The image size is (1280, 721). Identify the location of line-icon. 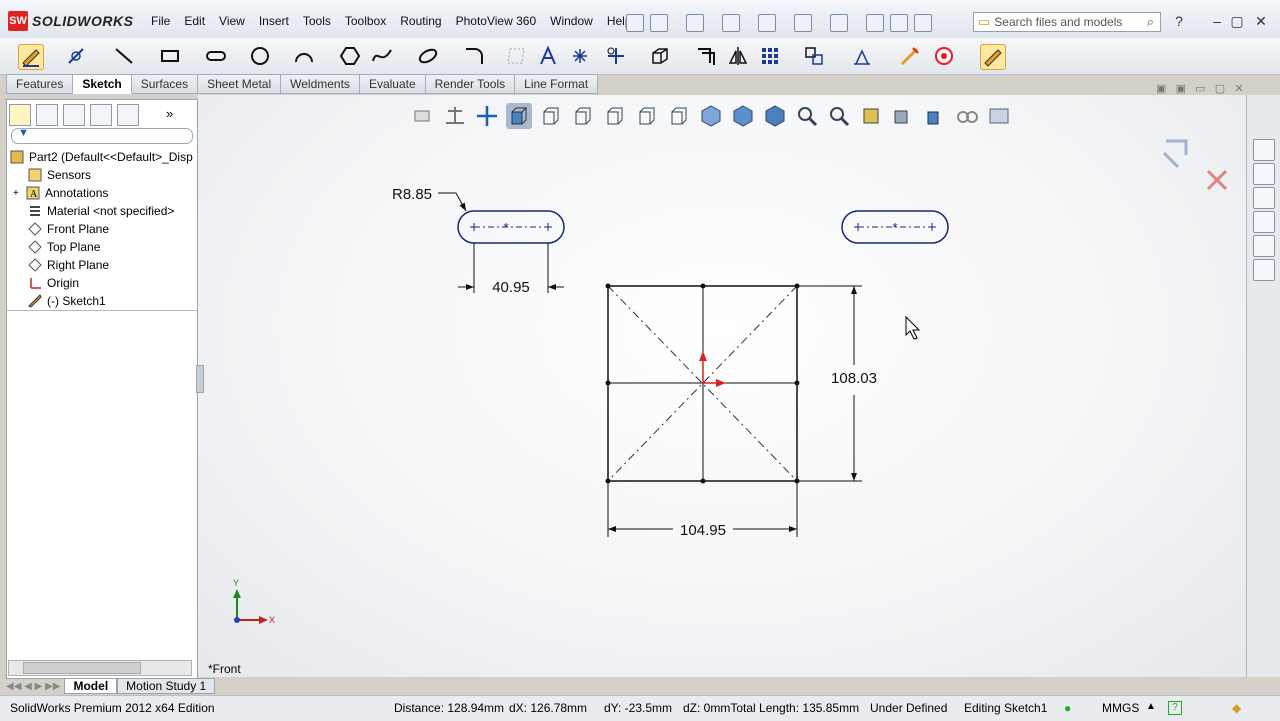
(124, 56).